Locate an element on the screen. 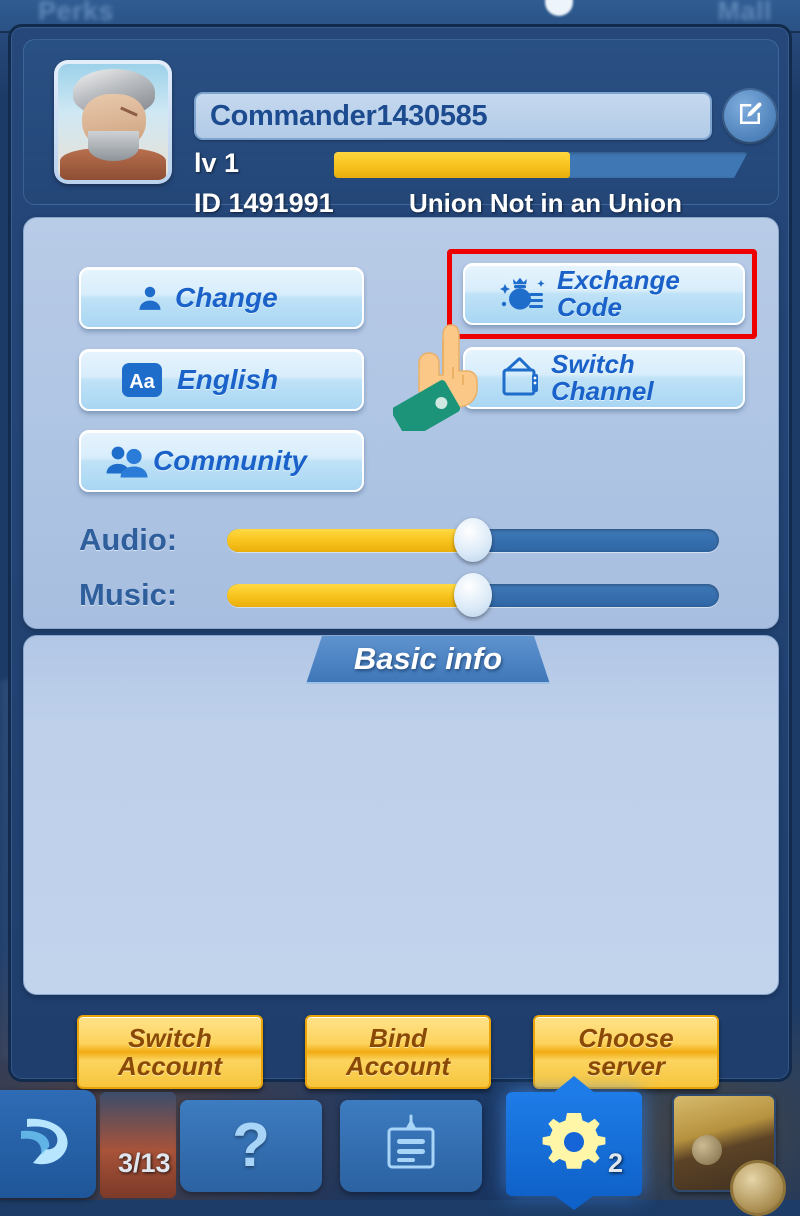 The height and width of the screenshot is (1216, 800). nav-notice-button is located at coordinates (411, 1146).